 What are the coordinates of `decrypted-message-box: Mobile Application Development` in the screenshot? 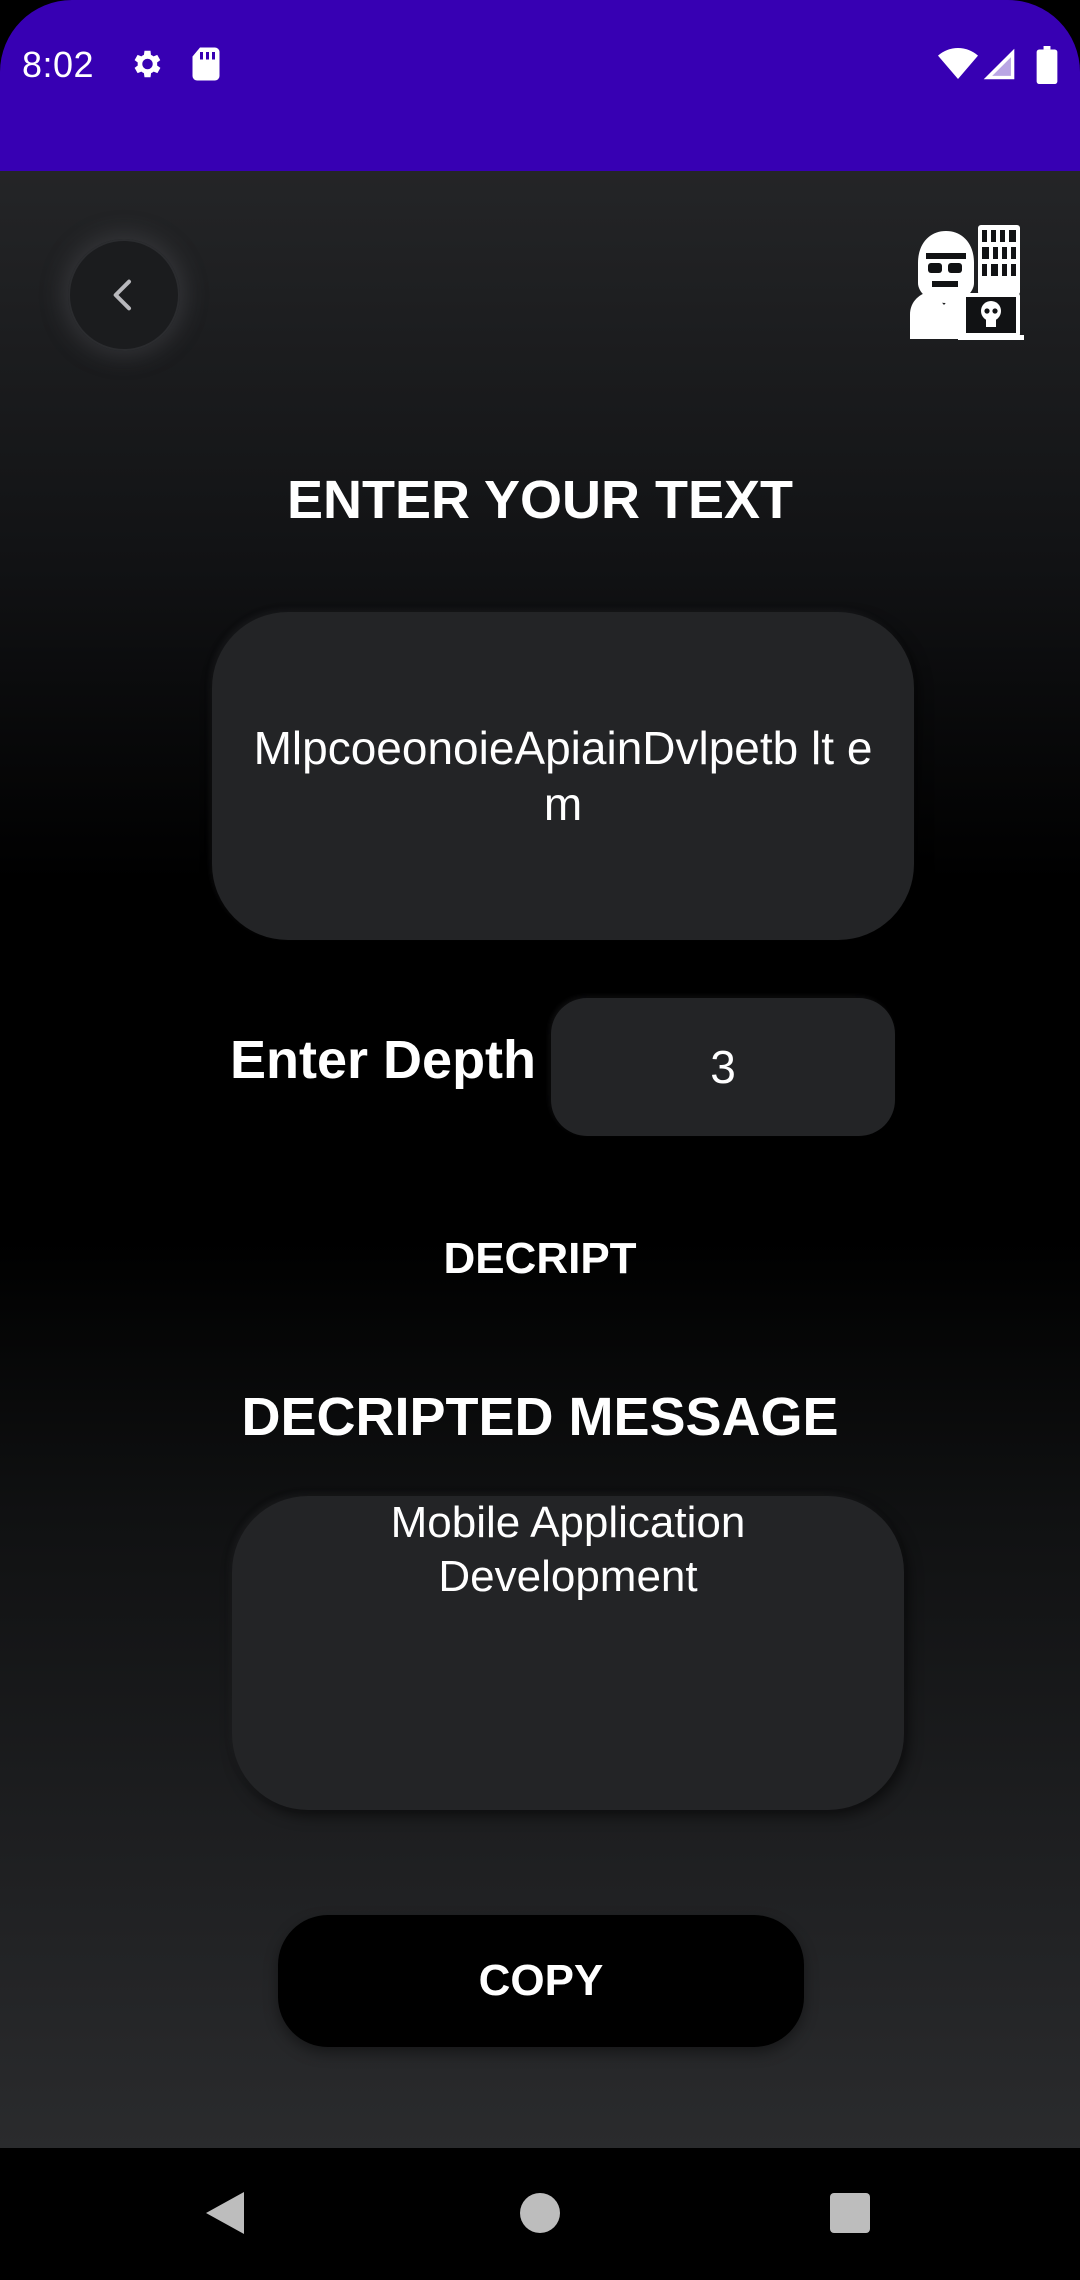 It's located at (568, 1653).